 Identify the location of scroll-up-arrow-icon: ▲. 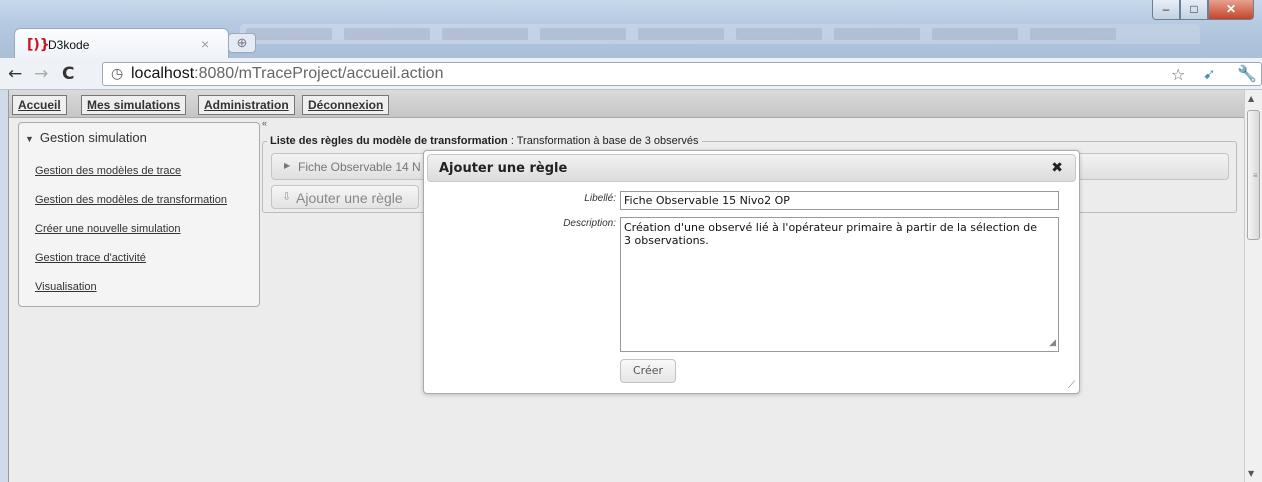
(1251, 98).